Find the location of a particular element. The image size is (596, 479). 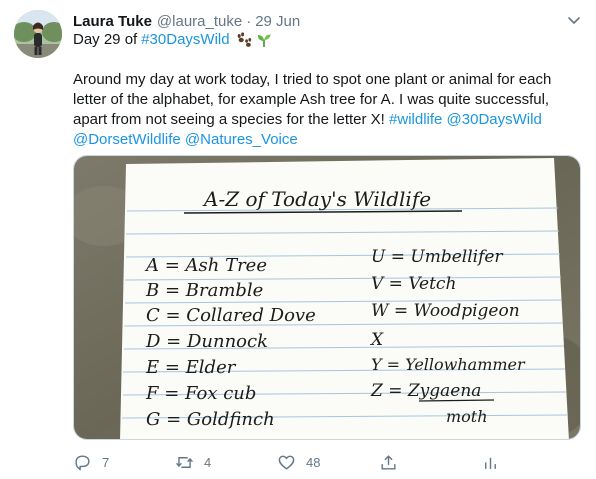

like-button: 48 is located at coordinates (298, 462).